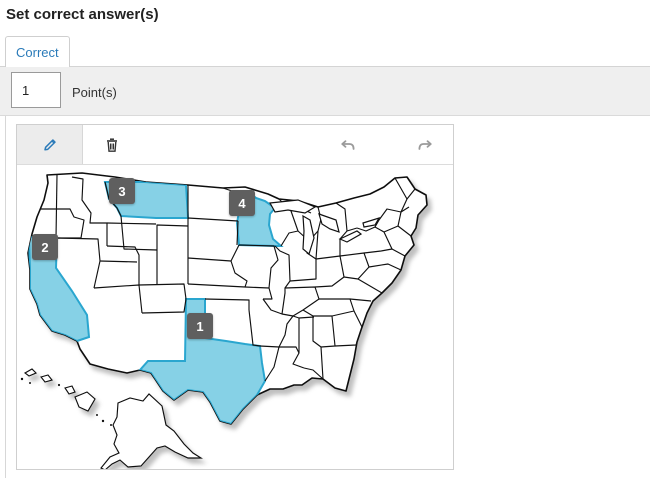 The image size is (650, 478). What do you see at coordinates (36, 90) in the screenshot?
I see `points-input` at bounding box center [36, 90].